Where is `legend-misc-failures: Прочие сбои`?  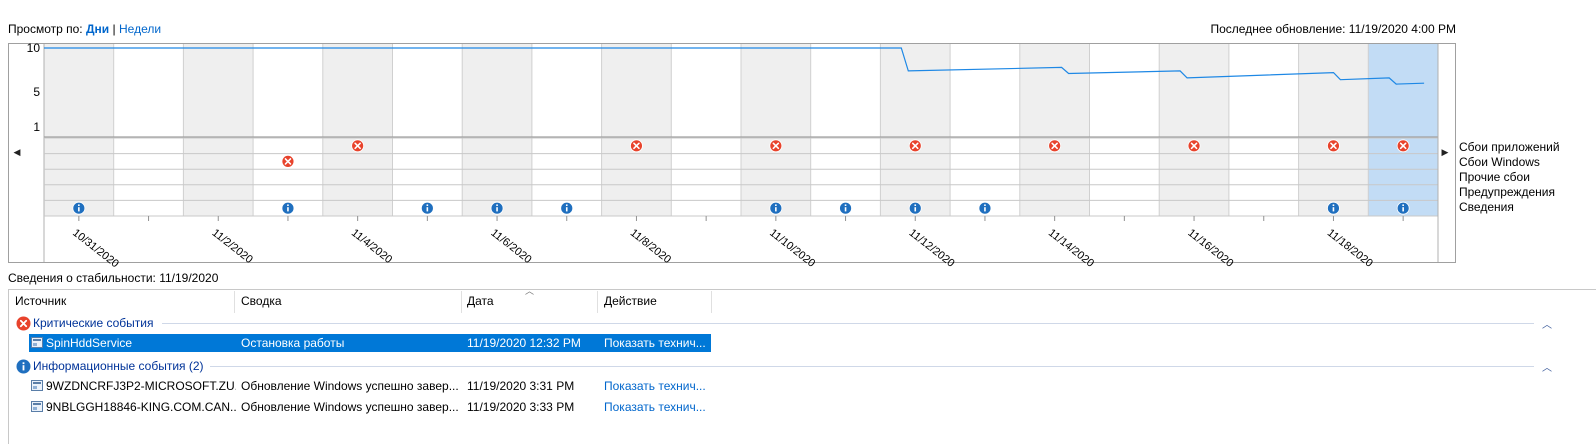
legend-misc-failures: Прочие сбои is located at coordinates (1494, 177).